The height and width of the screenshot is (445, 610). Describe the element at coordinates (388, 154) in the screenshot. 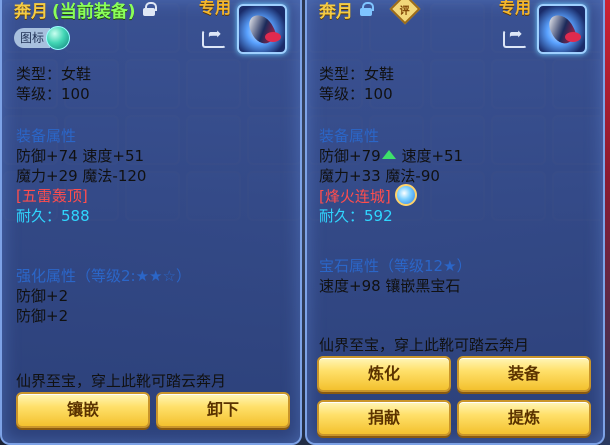

I see `arrow-up-icon` at that location.